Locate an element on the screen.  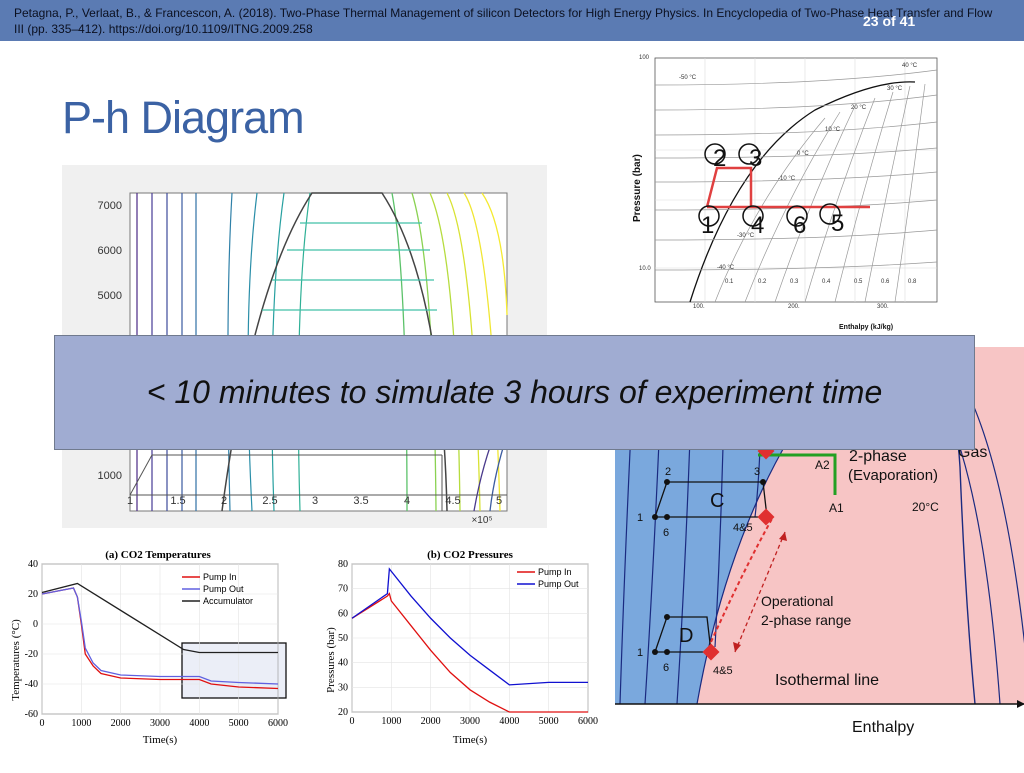
point-6-c-label: 6 is located at coordinates (666, 533).